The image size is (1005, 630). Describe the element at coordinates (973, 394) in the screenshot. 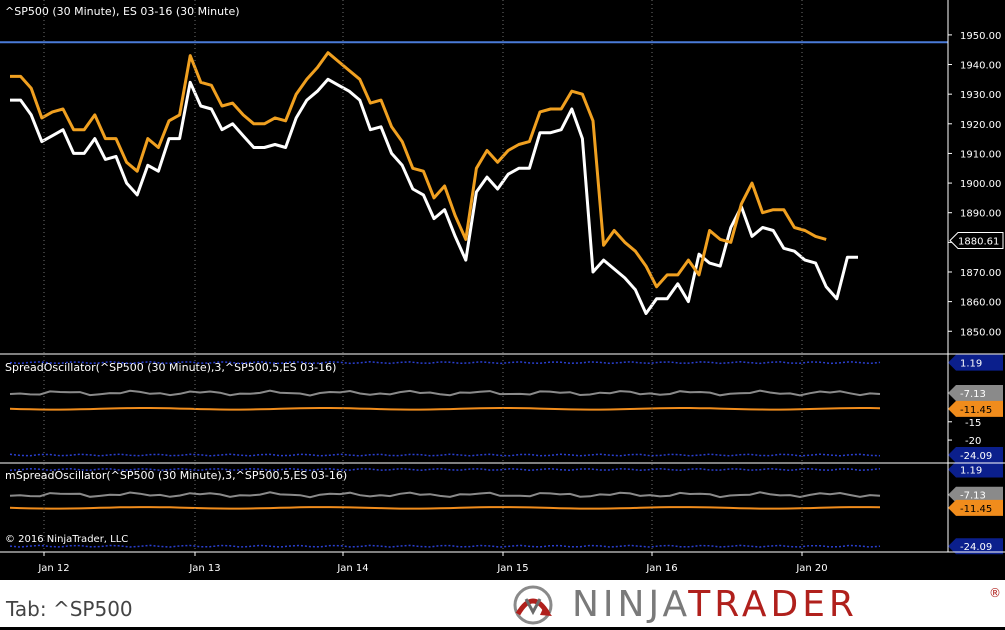

I see `spread-marker-label: -7.13` at that location.